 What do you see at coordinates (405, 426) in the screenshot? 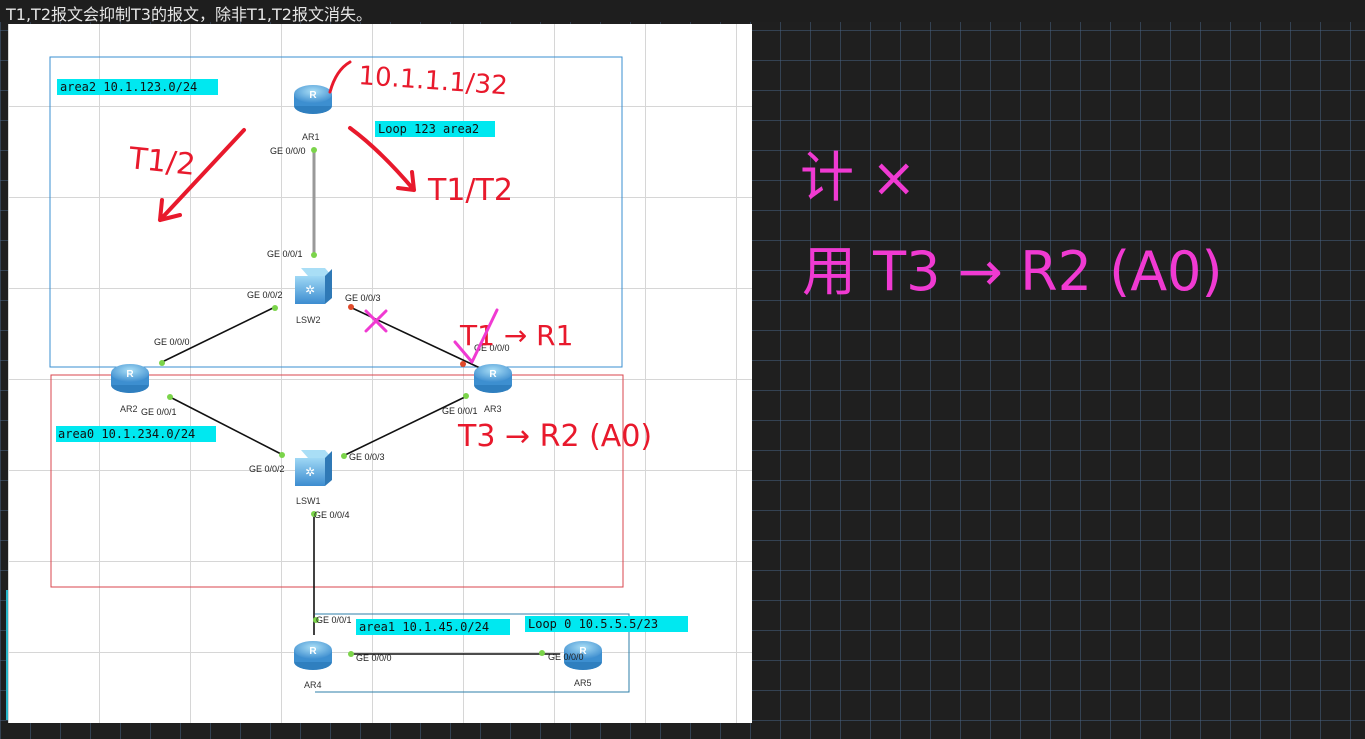
I see `link-ar3-lsw1` at bounding box center [405, 426].